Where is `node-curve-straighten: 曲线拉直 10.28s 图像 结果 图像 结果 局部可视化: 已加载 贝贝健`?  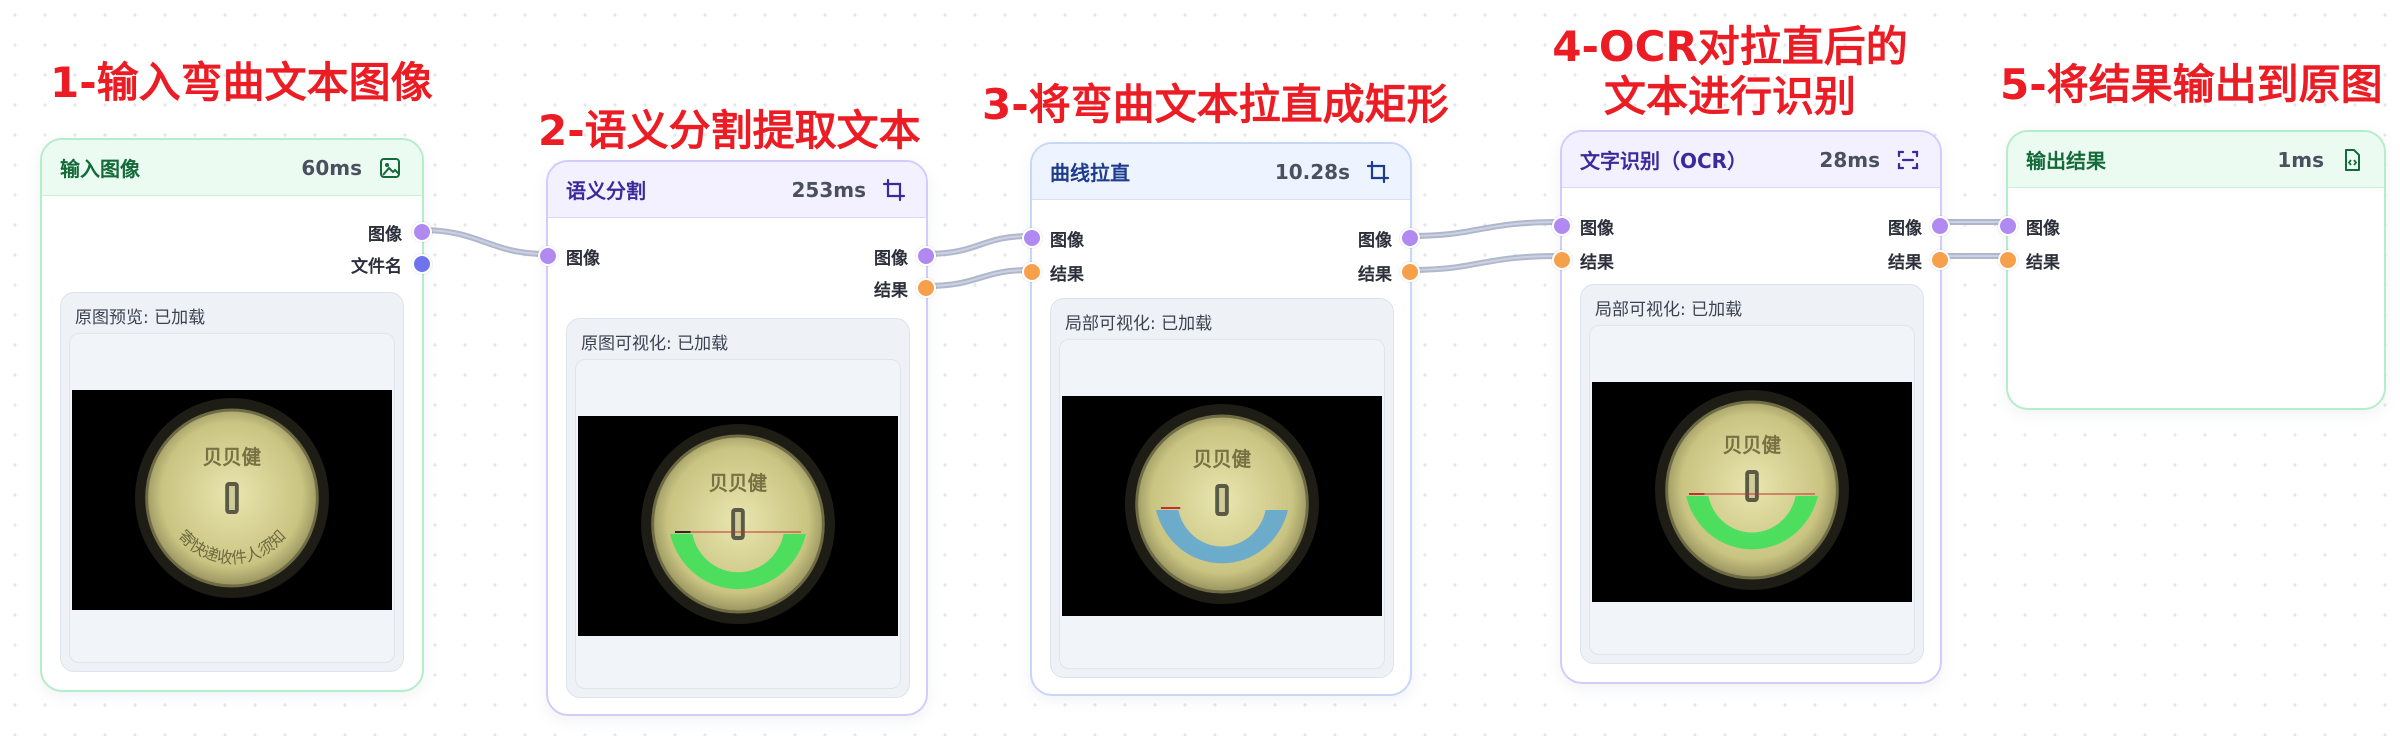 node-curve-straighten: 曲线拉直 10.28s 图像 结果 图像 结果 局部可视化: 已加载 贝贝健 is located at coordinates (1221, 419).